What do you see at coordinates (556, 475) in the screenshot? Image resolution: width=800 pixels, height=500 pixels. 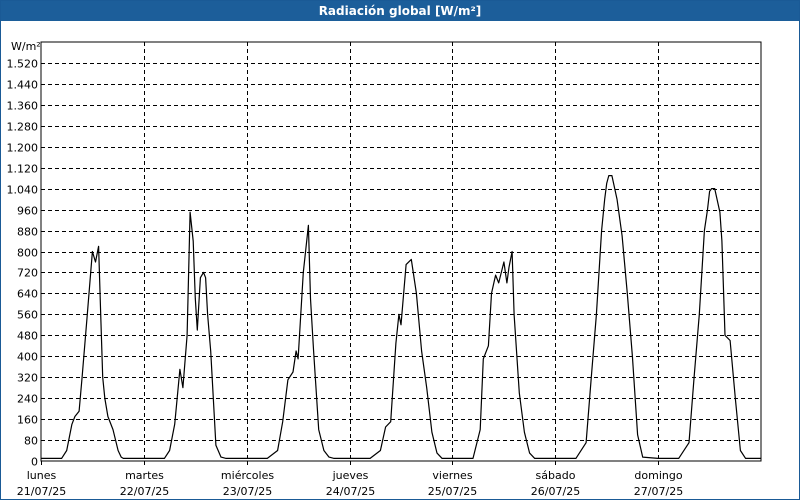 I see `x-day-label: sábado` at bounding box center [556, 475].